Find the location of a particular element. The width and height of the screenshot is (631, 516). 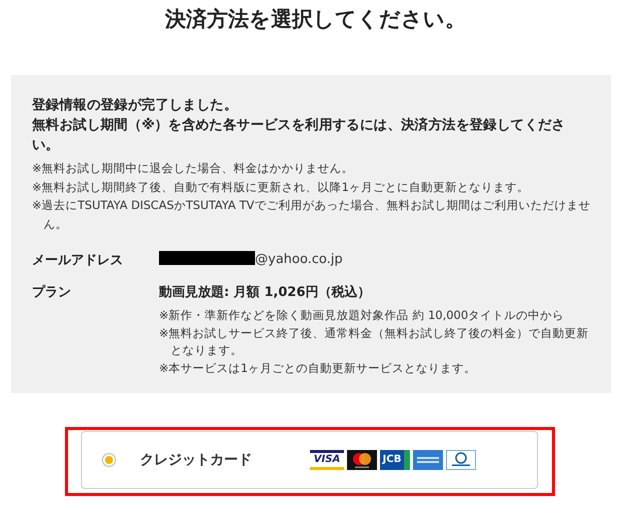

notice-note: ※過去にTSUTAYA DISCASかTSUTAYA TVでご利用があった場合、無料お試し期間はご利用いただけません。 is located at coordinates (311, 214).